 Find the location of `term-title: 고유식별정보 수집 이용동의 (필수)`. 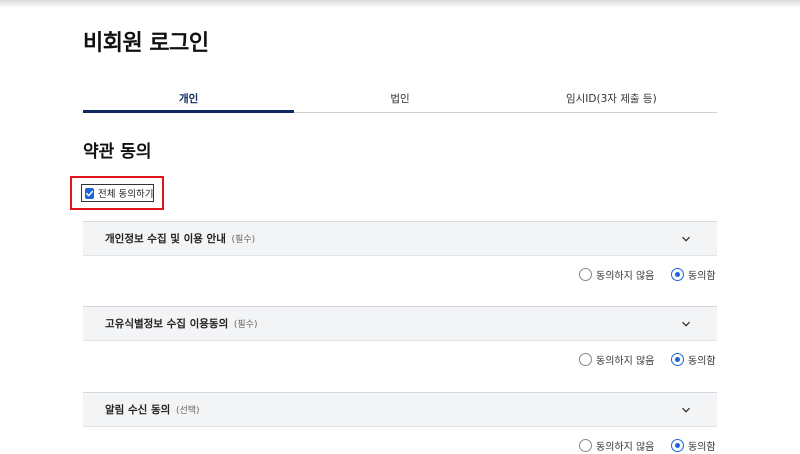

term-title: 고유식별정보 수집 이용동의 (필수) is located at coordinates (181, 324).